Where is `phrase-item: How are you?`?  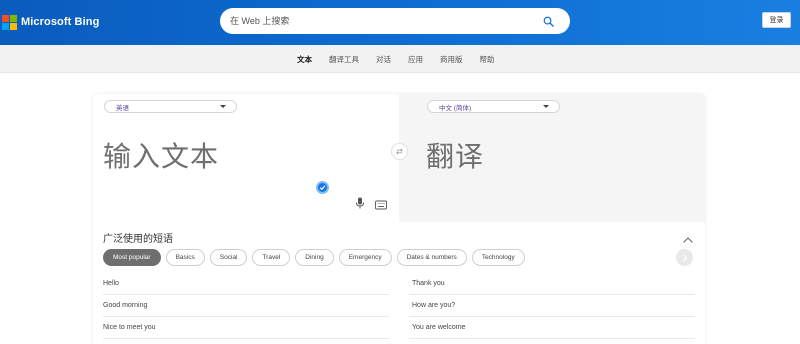
phrase-item: How are you? is located at coordinates (552, 306).